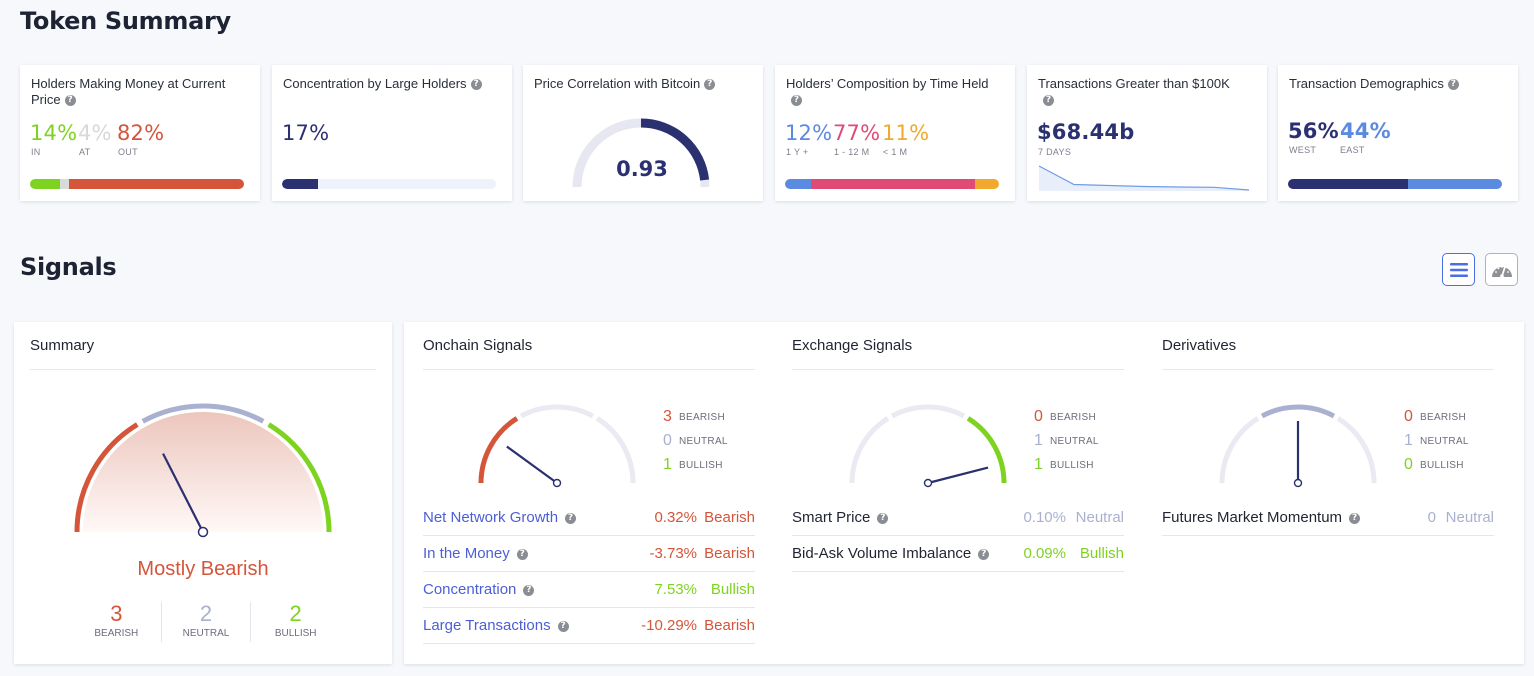  I want to click on signals-title: Signals, so click(68, 267).